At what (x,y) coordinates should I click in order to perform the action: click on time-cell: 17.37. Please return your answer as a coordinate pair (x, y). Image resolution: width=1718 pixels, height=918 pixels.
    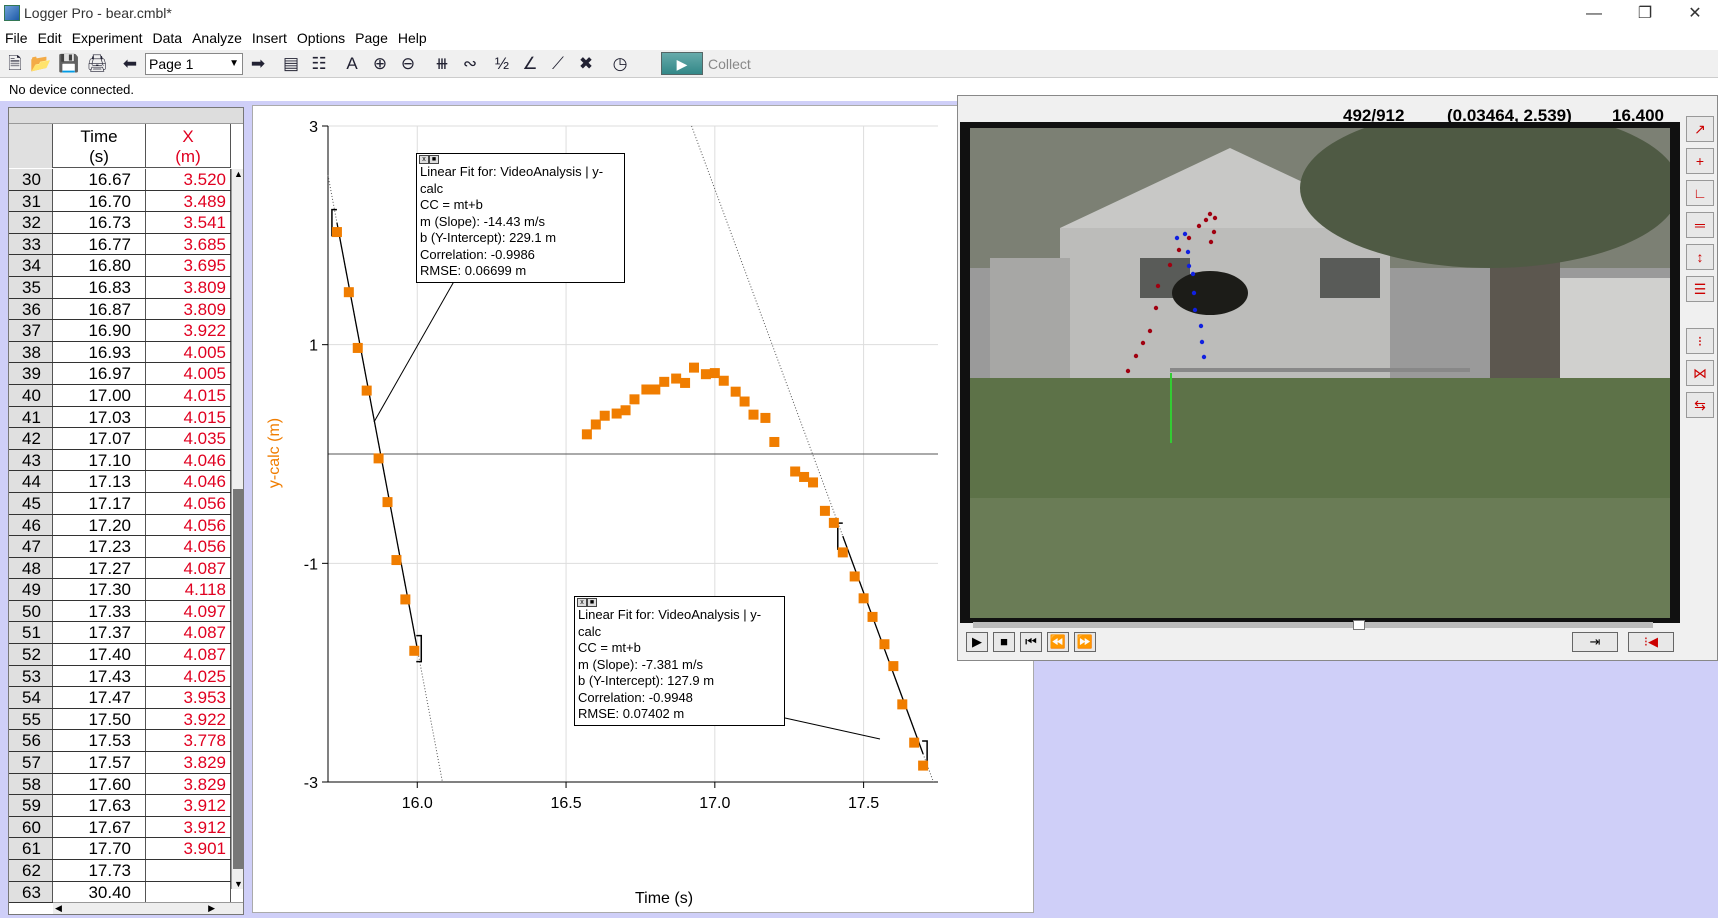
    Looking at the image, I should click on (99, 633).